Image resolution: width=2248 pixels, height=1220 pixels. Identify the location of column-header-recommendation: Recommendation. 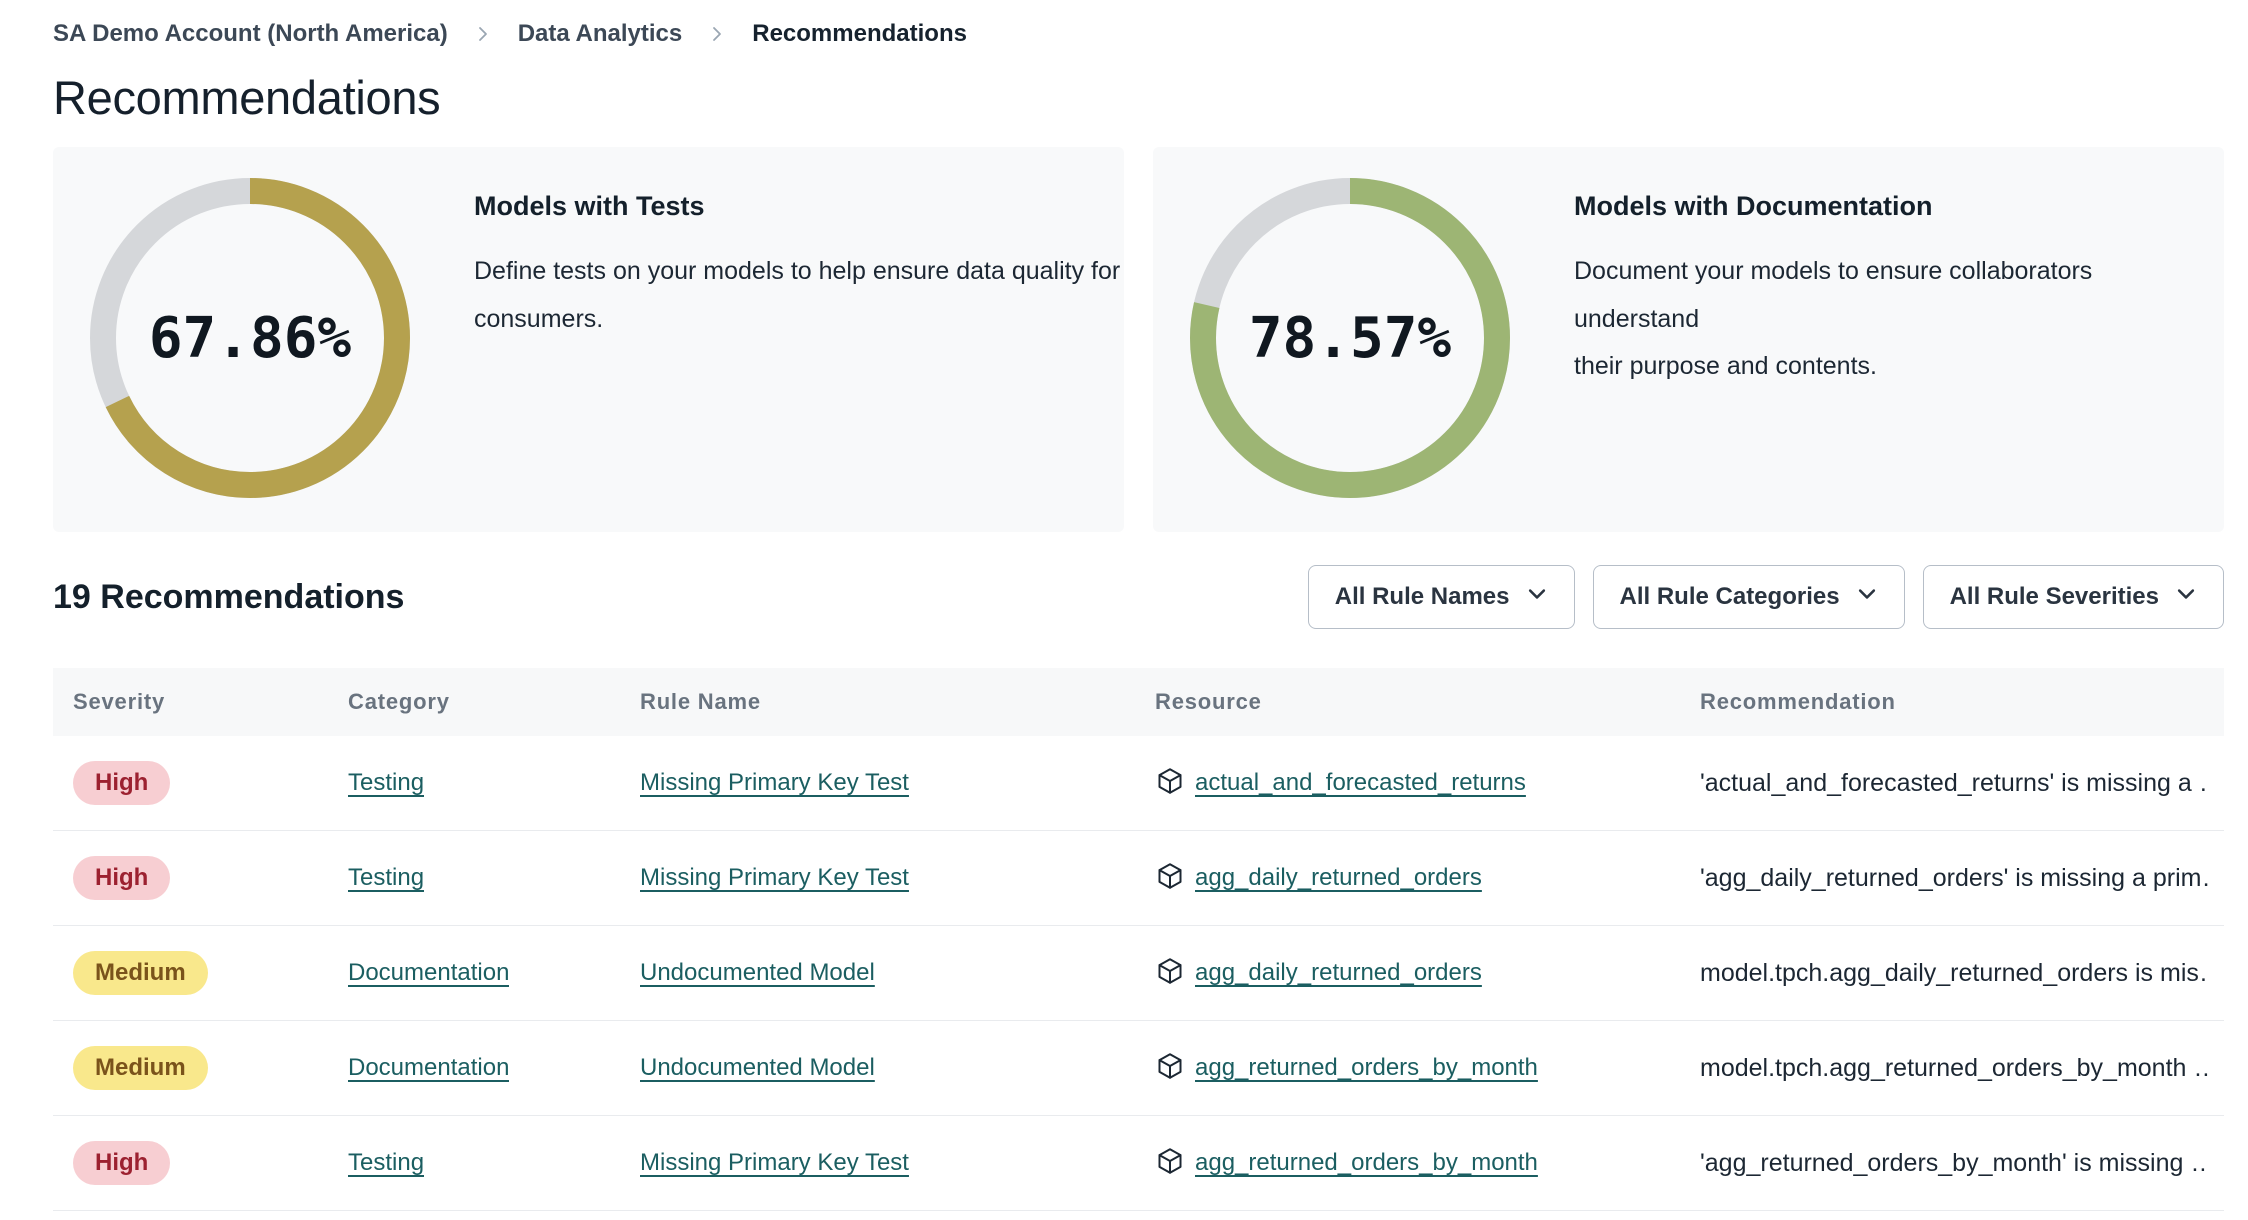
(1798, 701).